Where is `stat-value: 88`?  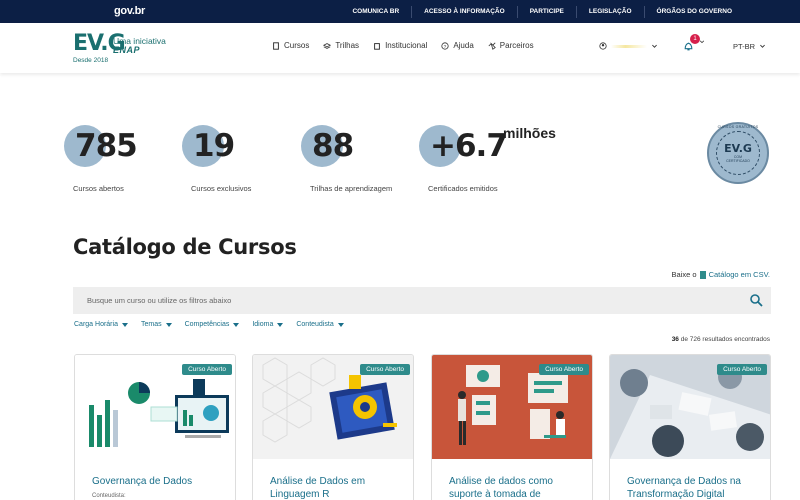 stat-value: 88 is located at coordinates (333, 146).